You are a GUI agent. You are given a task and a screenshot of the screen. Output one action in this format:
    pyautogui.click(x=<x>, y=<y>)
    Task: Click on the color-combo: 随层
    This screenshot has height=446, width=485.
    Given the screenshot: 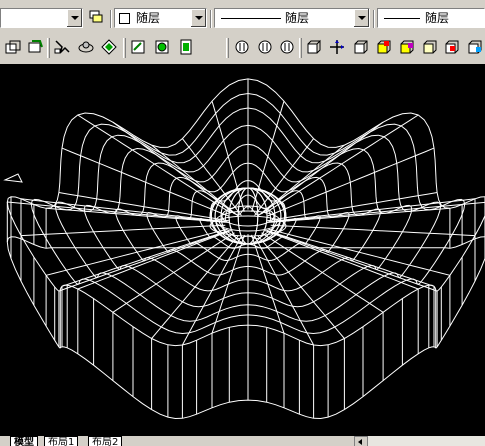 What is the action you would take?
    pyautogui.click(x=160, y=18)
    